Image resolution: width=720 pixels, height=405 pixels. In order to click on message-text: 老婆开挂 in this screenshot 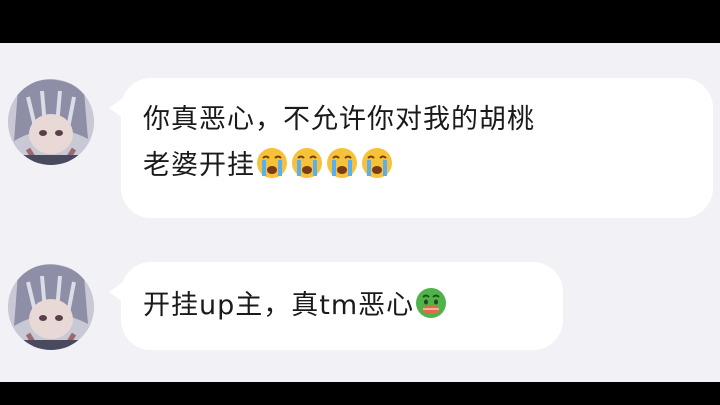, I will do `click(199, 165)`.